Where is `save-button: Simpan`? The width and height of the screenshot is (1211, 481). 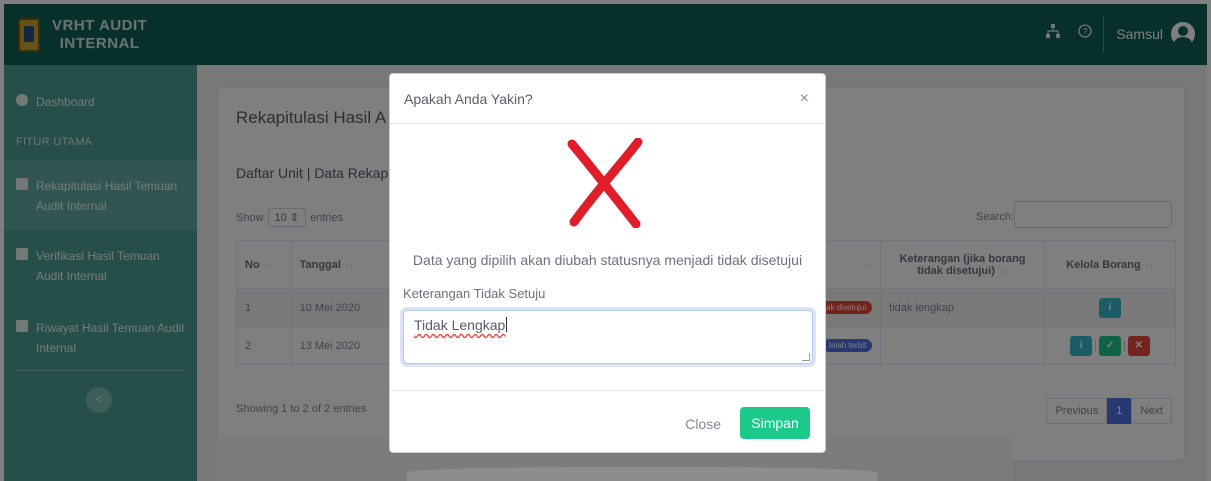
save-button: Simpan is located at coordinates (775, 423).